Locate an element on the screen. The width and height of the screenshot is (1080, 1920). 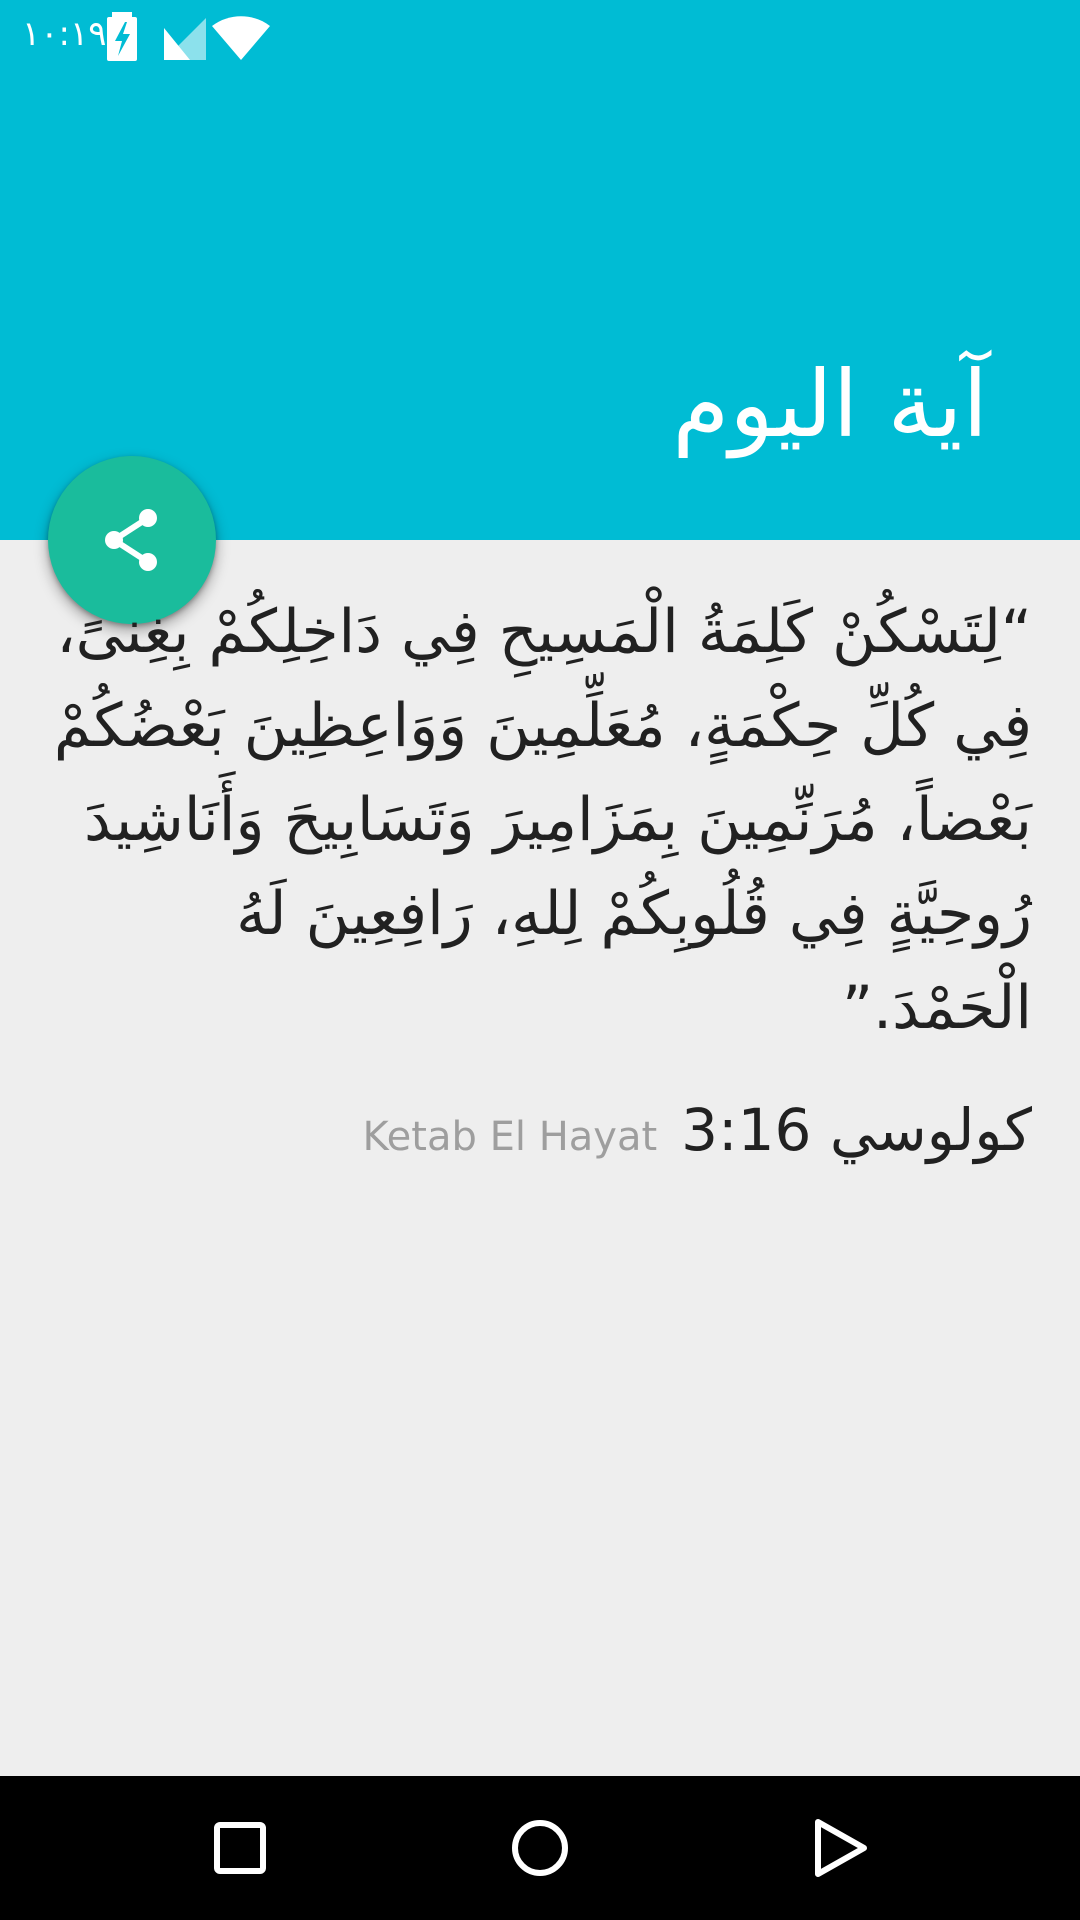
back-button is located at coordinates (840, 1848).